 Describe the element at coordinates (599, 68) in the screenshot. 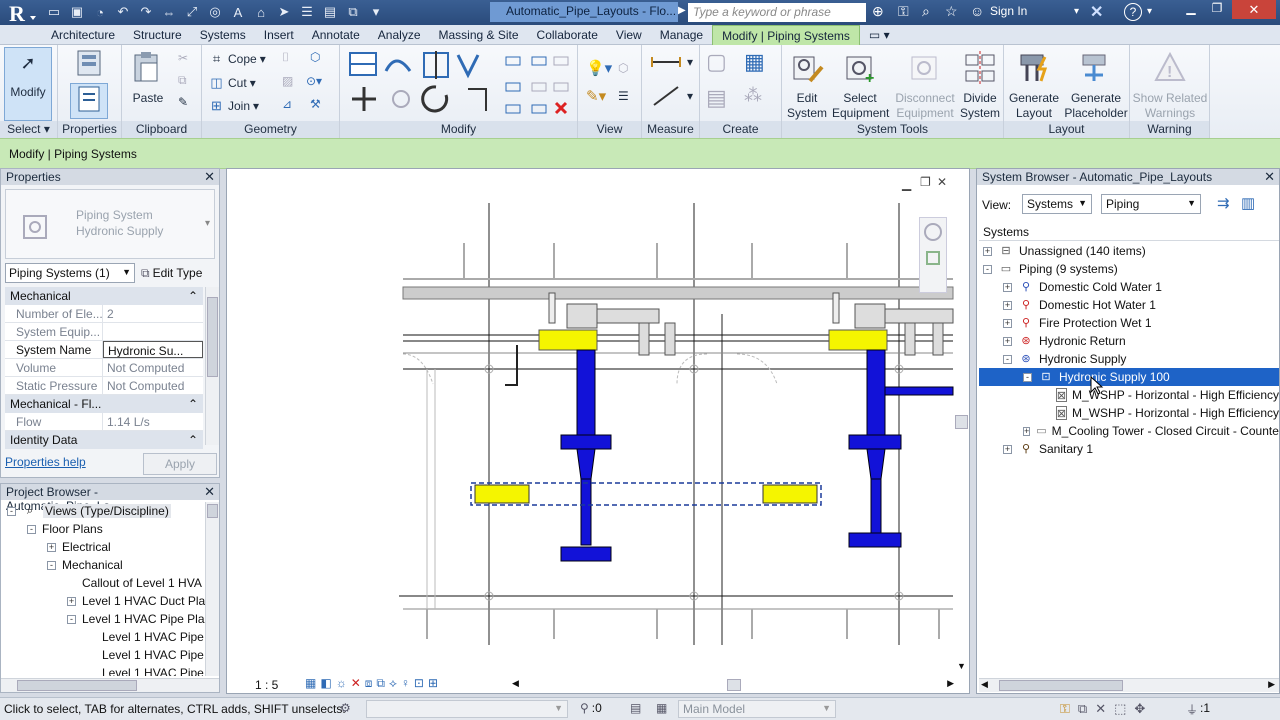

I see `hide-bulb-icon: 💡▾` at that location.